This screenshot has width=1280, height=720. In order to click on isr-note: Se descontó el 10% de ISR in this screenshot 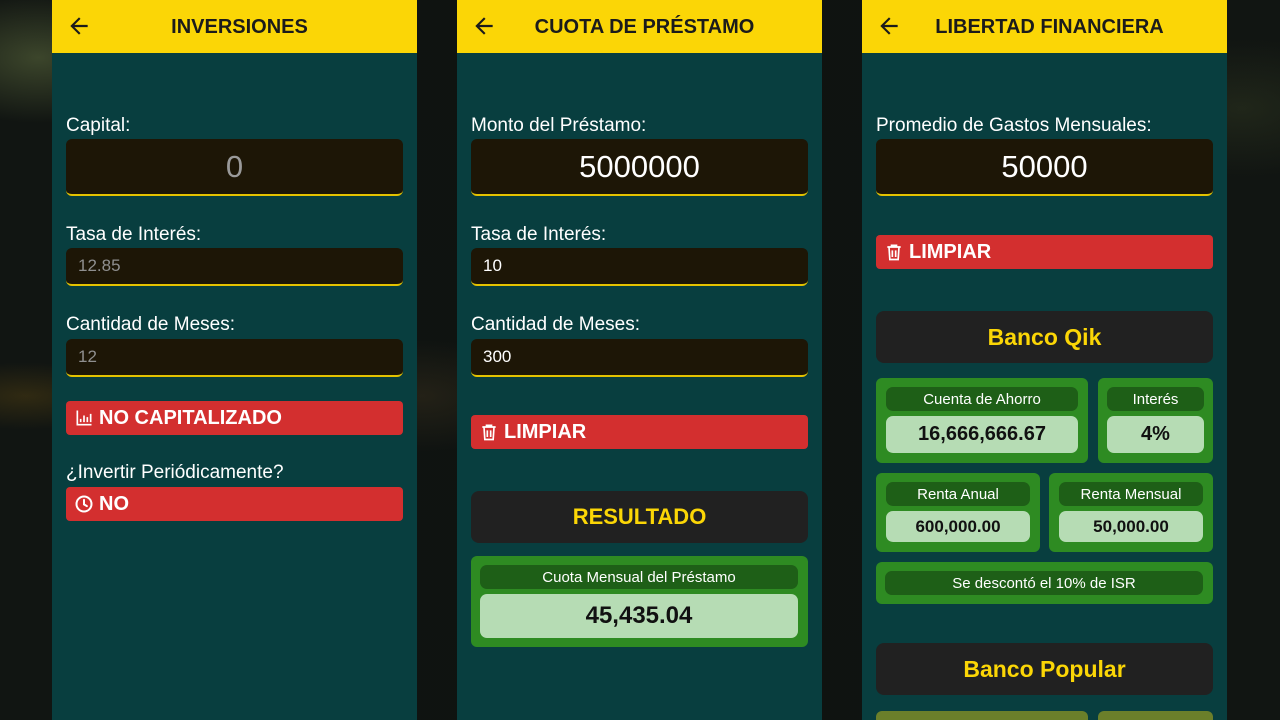, I will do `click(1044, 583)`.